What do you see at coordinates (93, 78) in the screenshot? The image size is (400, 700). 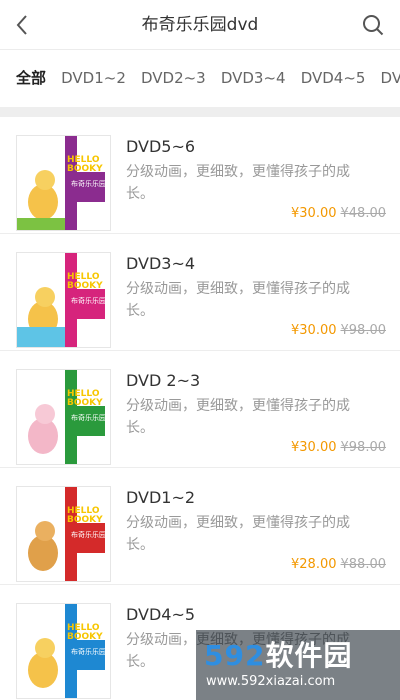 I see `tab-dvd1-2: DVD1~2` at bounding box center [93, 78].